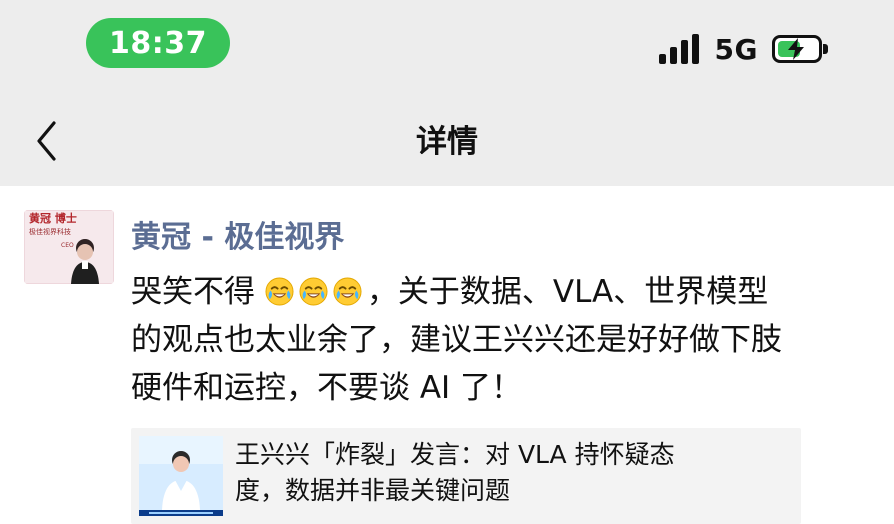  I want to click on avatar: 黄冠 博士 极佳视界科技 CEO, so click(69, 247).